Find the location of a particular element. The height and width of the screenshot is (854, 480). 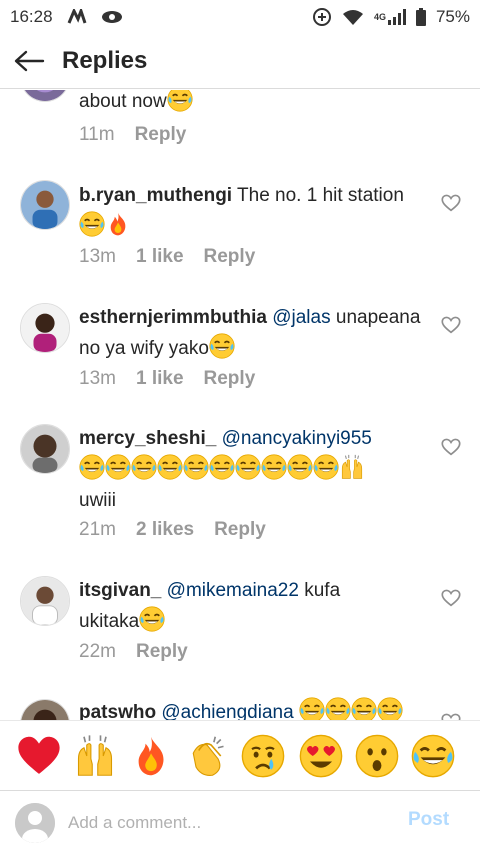

red-heart-icon is located at coordinates (39, 756).